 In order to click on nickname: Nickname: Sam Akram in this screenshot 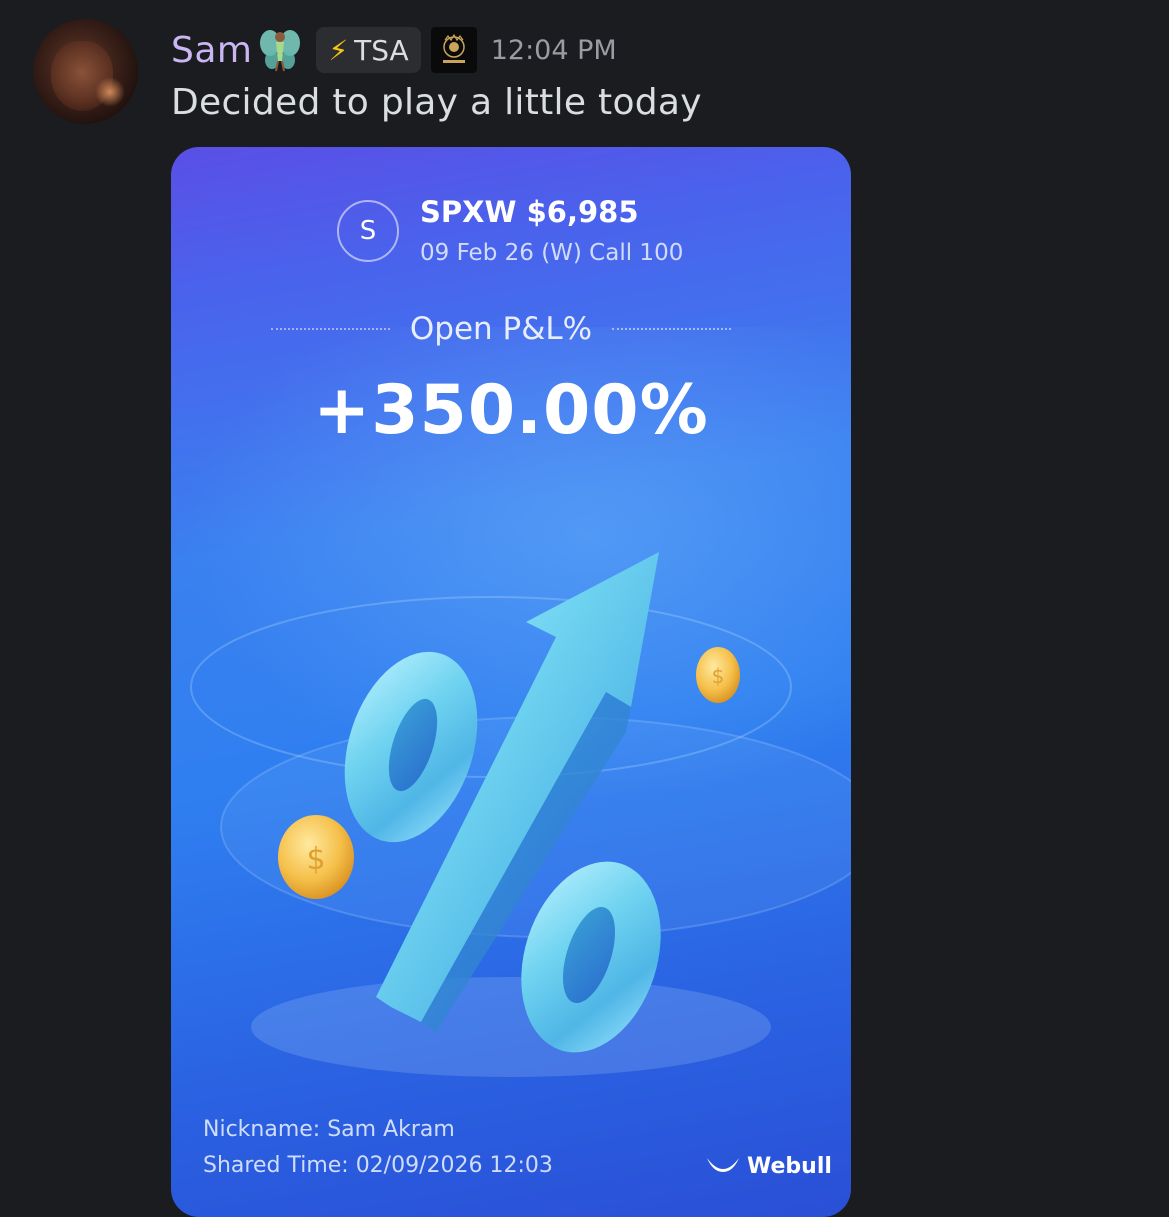, I will do `click(329, 1129)`.